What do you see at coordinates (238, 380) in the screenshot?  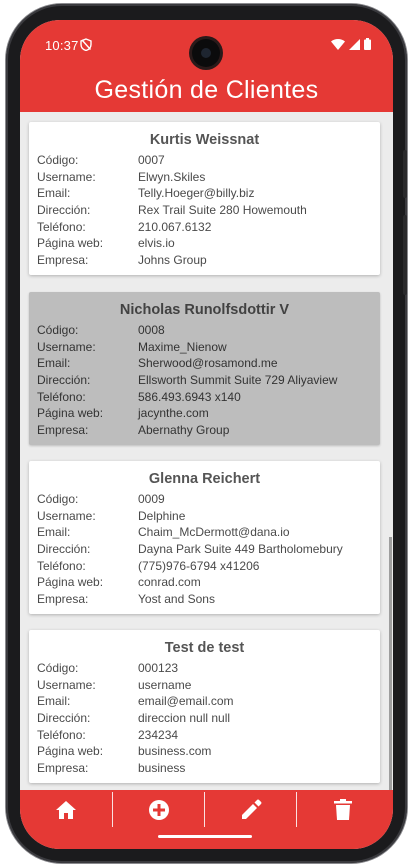 I see `field-value: Ellsworth Summit Suite 729 Aliyaview` at bounding box center [238, 380].